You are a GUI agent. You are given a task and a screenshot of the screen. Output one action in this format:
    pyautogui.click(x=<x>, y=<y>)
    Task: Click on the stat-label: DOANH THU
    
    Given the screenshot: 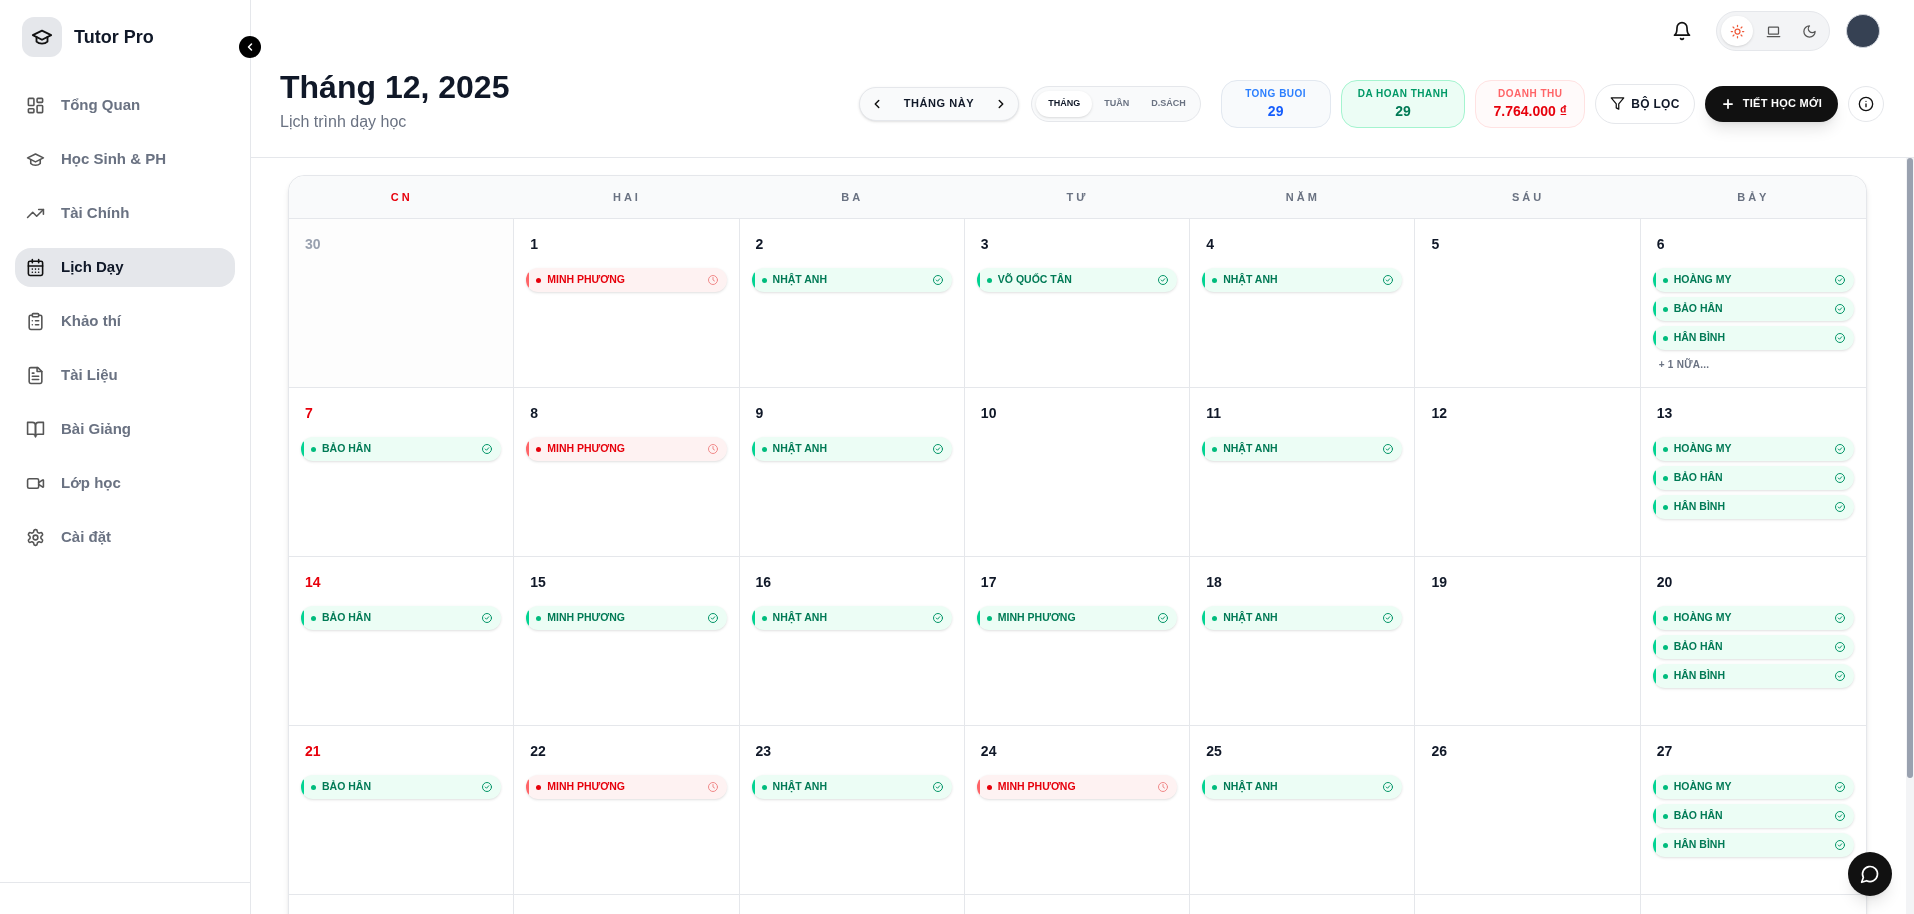 What is the action you would take?
    pyautogui.click(x=1530, y=93)
    